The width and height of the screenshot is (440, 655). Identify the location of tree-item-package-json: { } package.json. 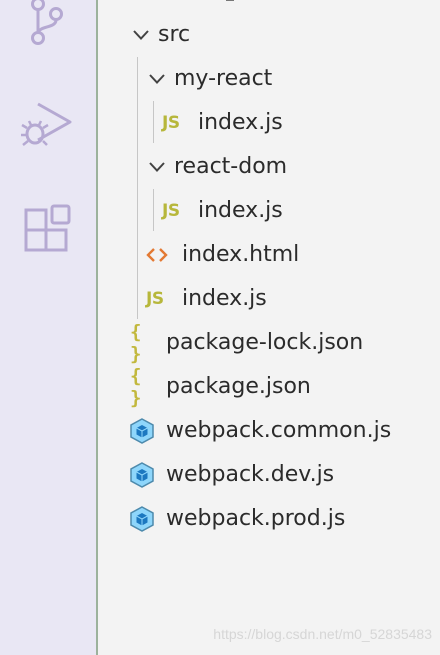
(269, 387).